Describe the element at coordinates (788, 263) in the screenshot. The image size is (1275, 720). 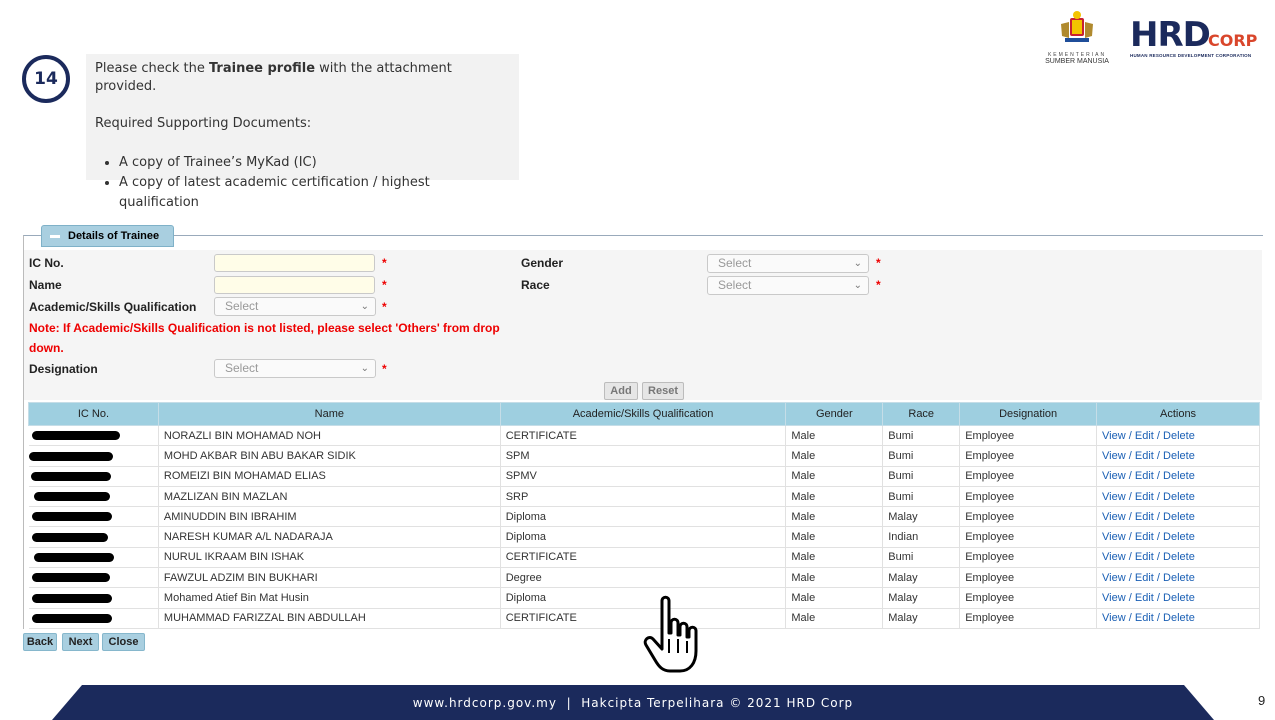
I see `gender-select: Select ⌄` at that location.